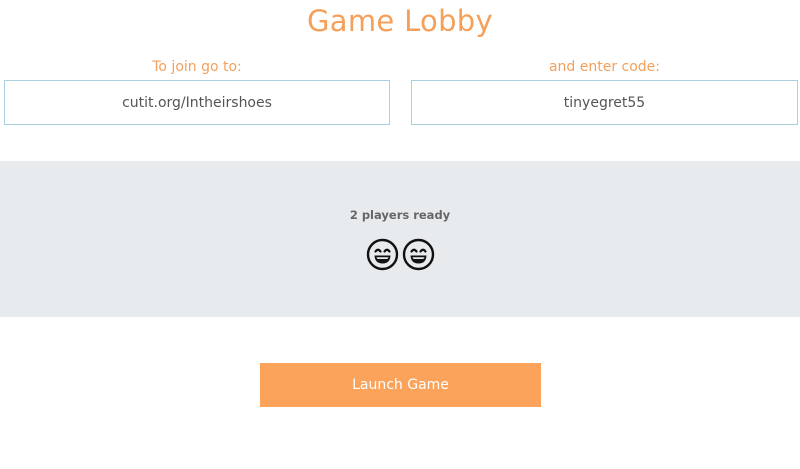  What do you see at coordinates (604, 67) in the screenshot?
I see `join-code-label: and enter code:` at bounding box center [604, 67].